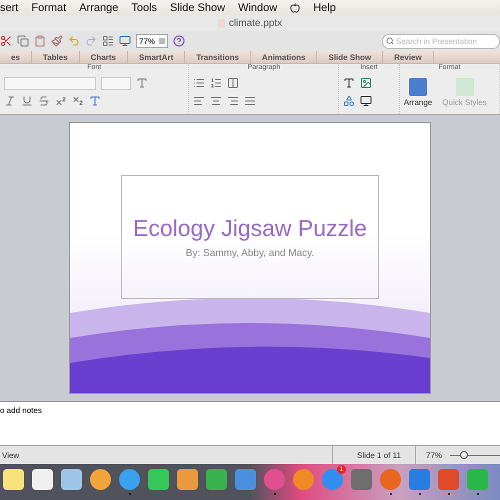 This screenshot has width=500, height=500. I want to click on subscript-icon, so click(78, 101).